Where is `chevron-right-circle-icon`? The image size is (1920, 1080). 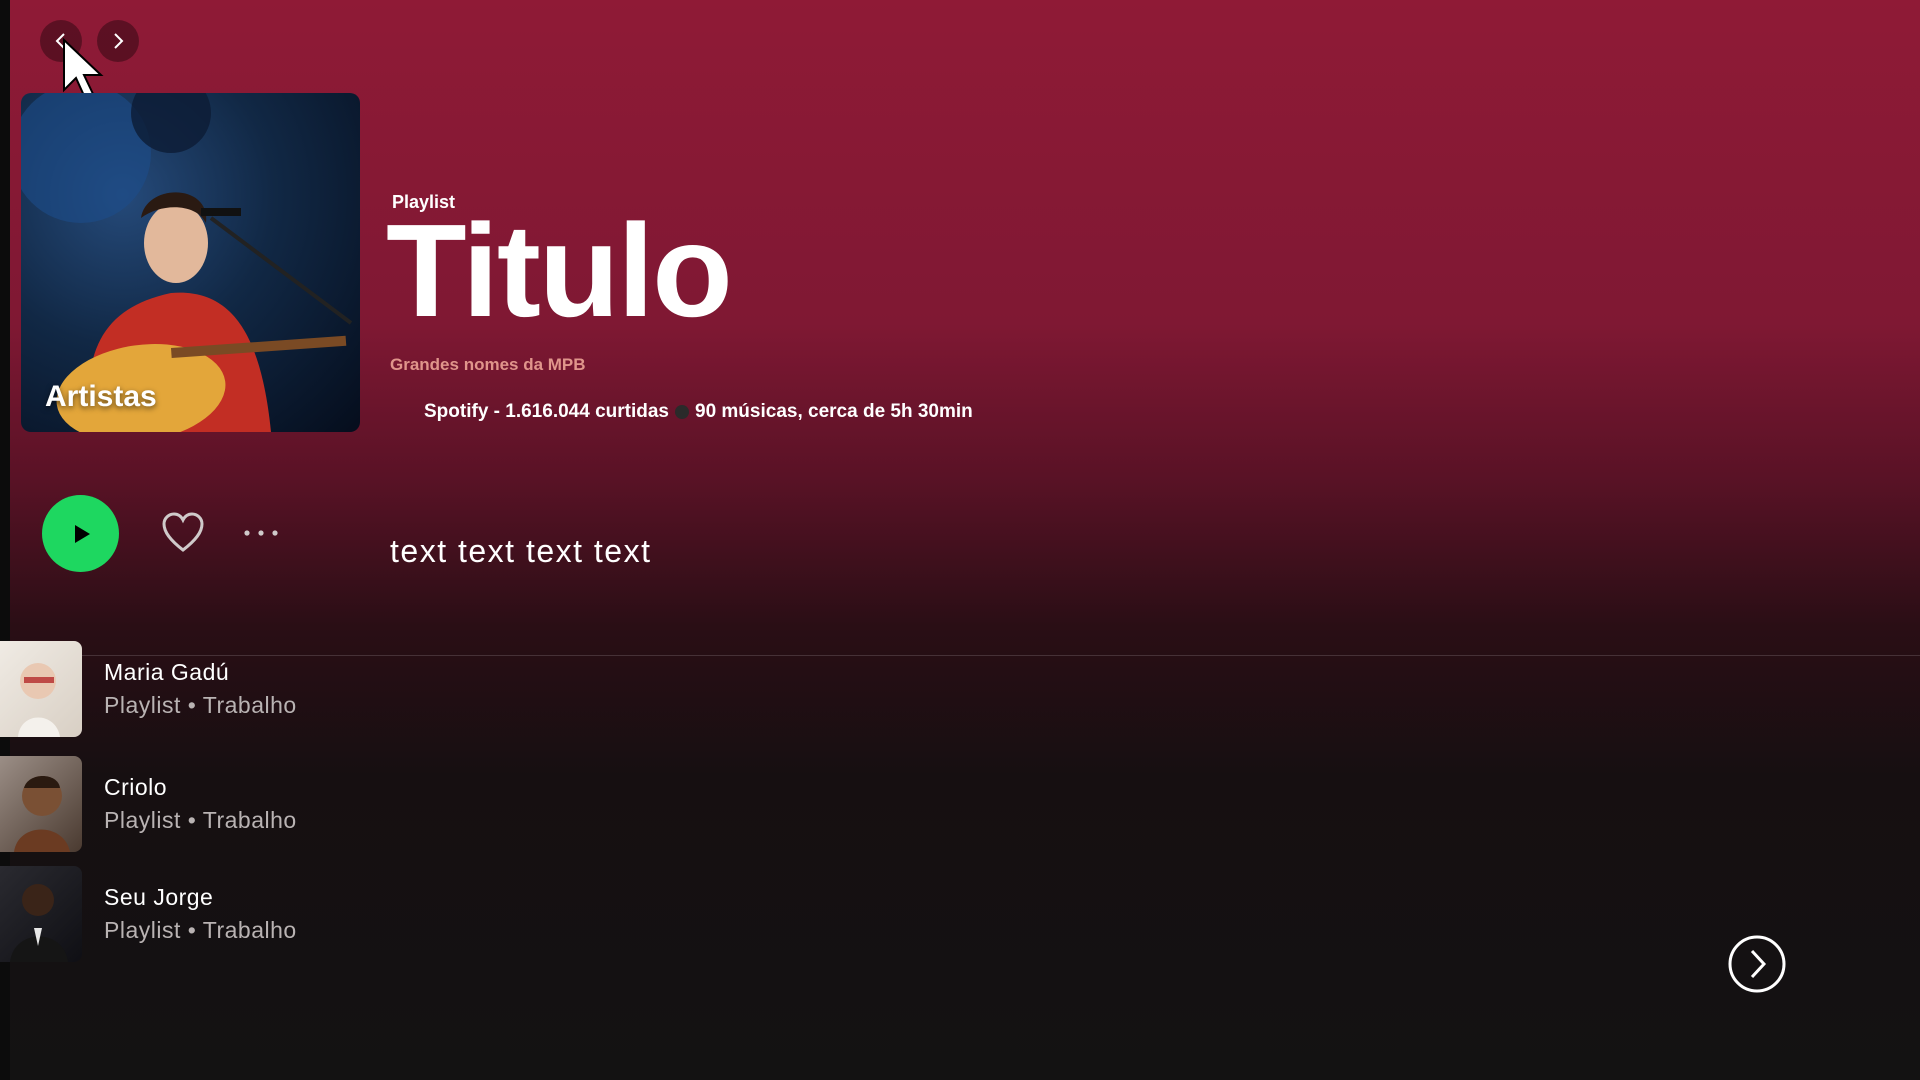
chevron-right-circle-icon is located at coordinates (1757, 964).